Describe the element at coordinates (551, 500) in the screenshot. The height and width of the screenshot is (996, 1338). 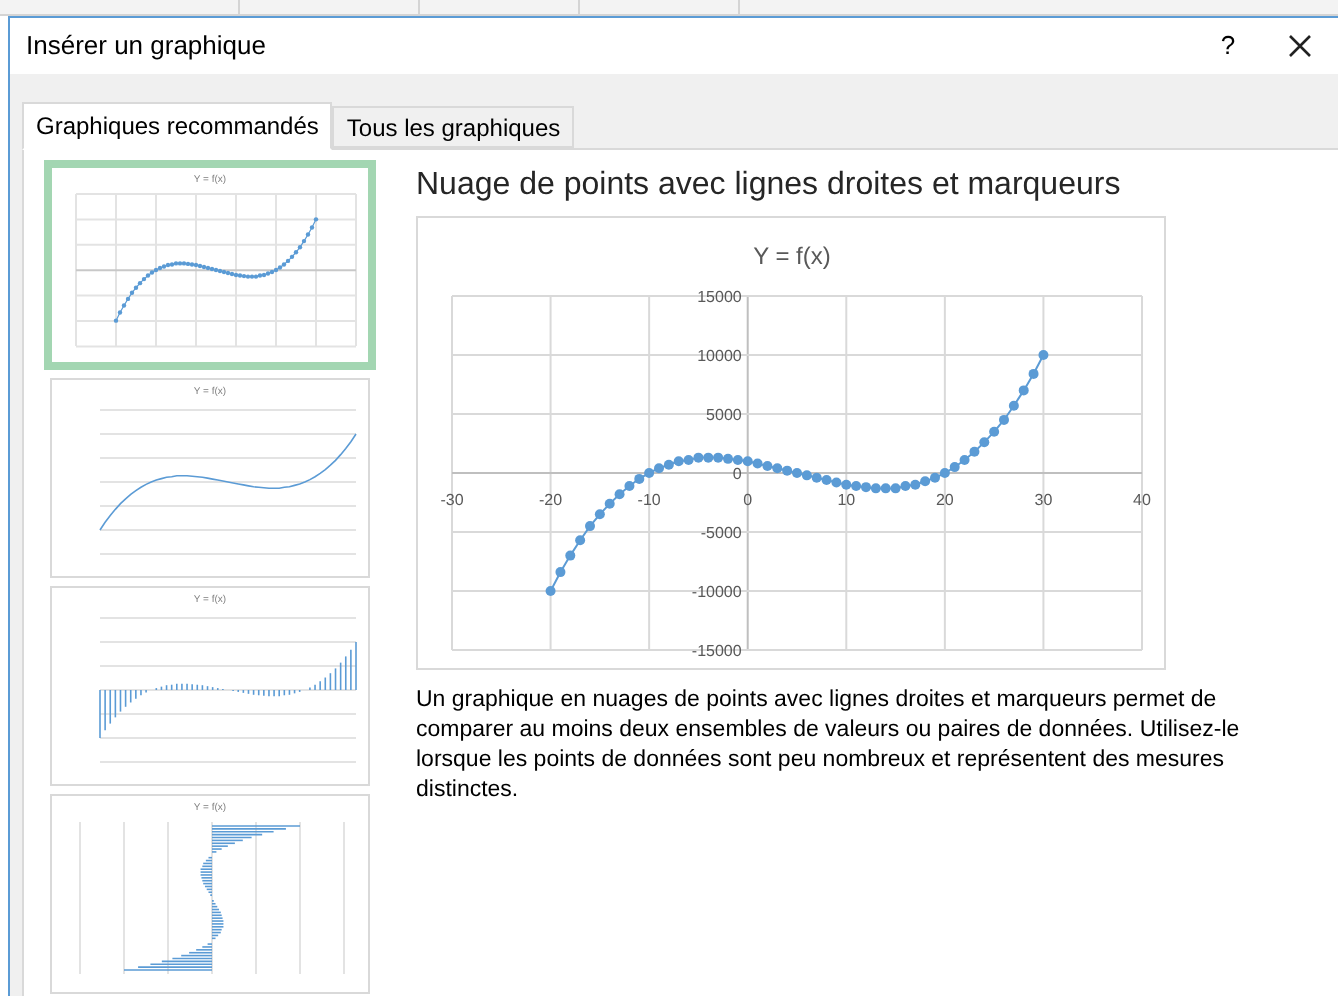
I see `tick-label: -20` at that location.